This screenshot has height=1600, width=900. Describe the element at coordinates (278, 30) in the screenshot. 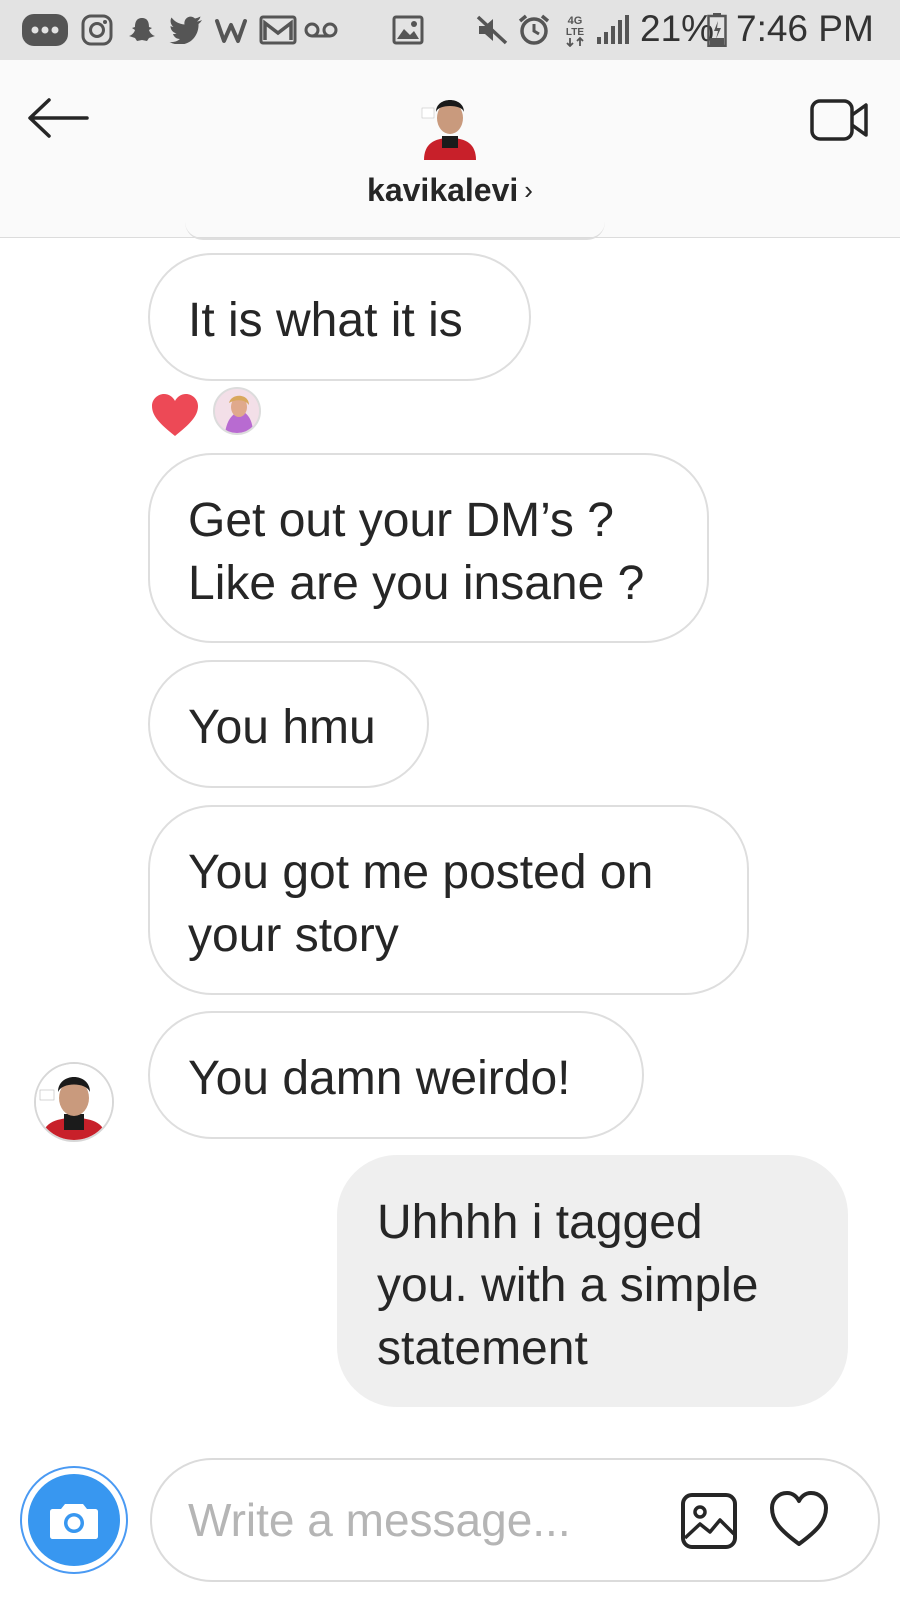

I see `gmail-notification-icon` at that location.